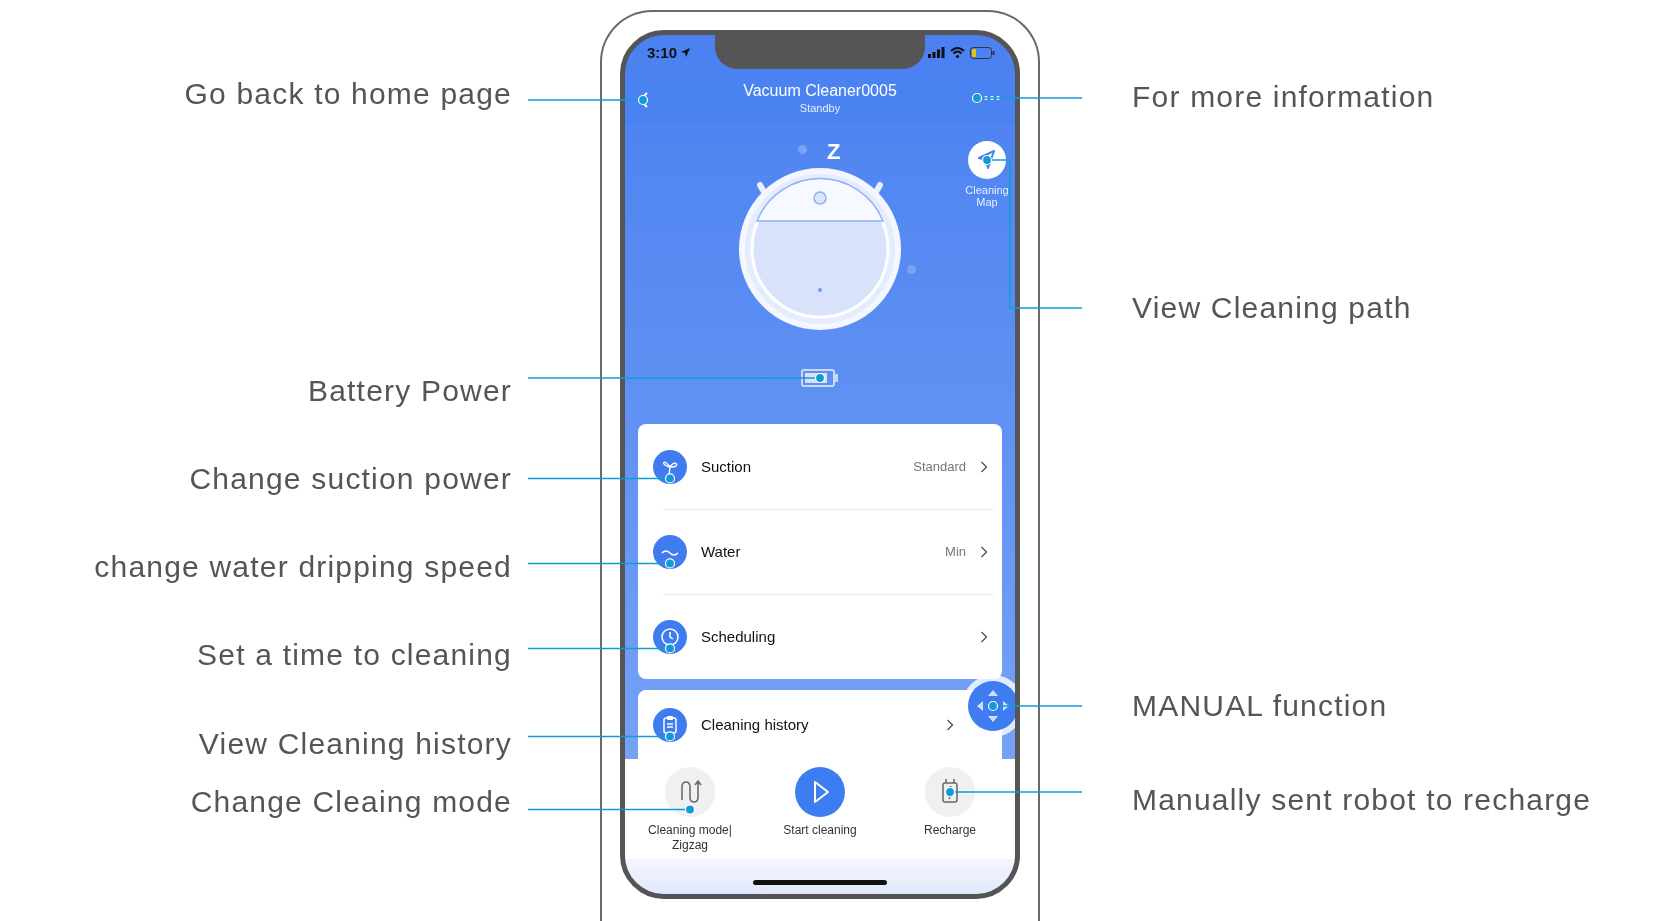 Image resolution: width=1662 pixels, height=921 pixels. What do you see at coordinates (670, 466) in the screenshot?
I see `fan-icon` at bounding box center [670, 466].